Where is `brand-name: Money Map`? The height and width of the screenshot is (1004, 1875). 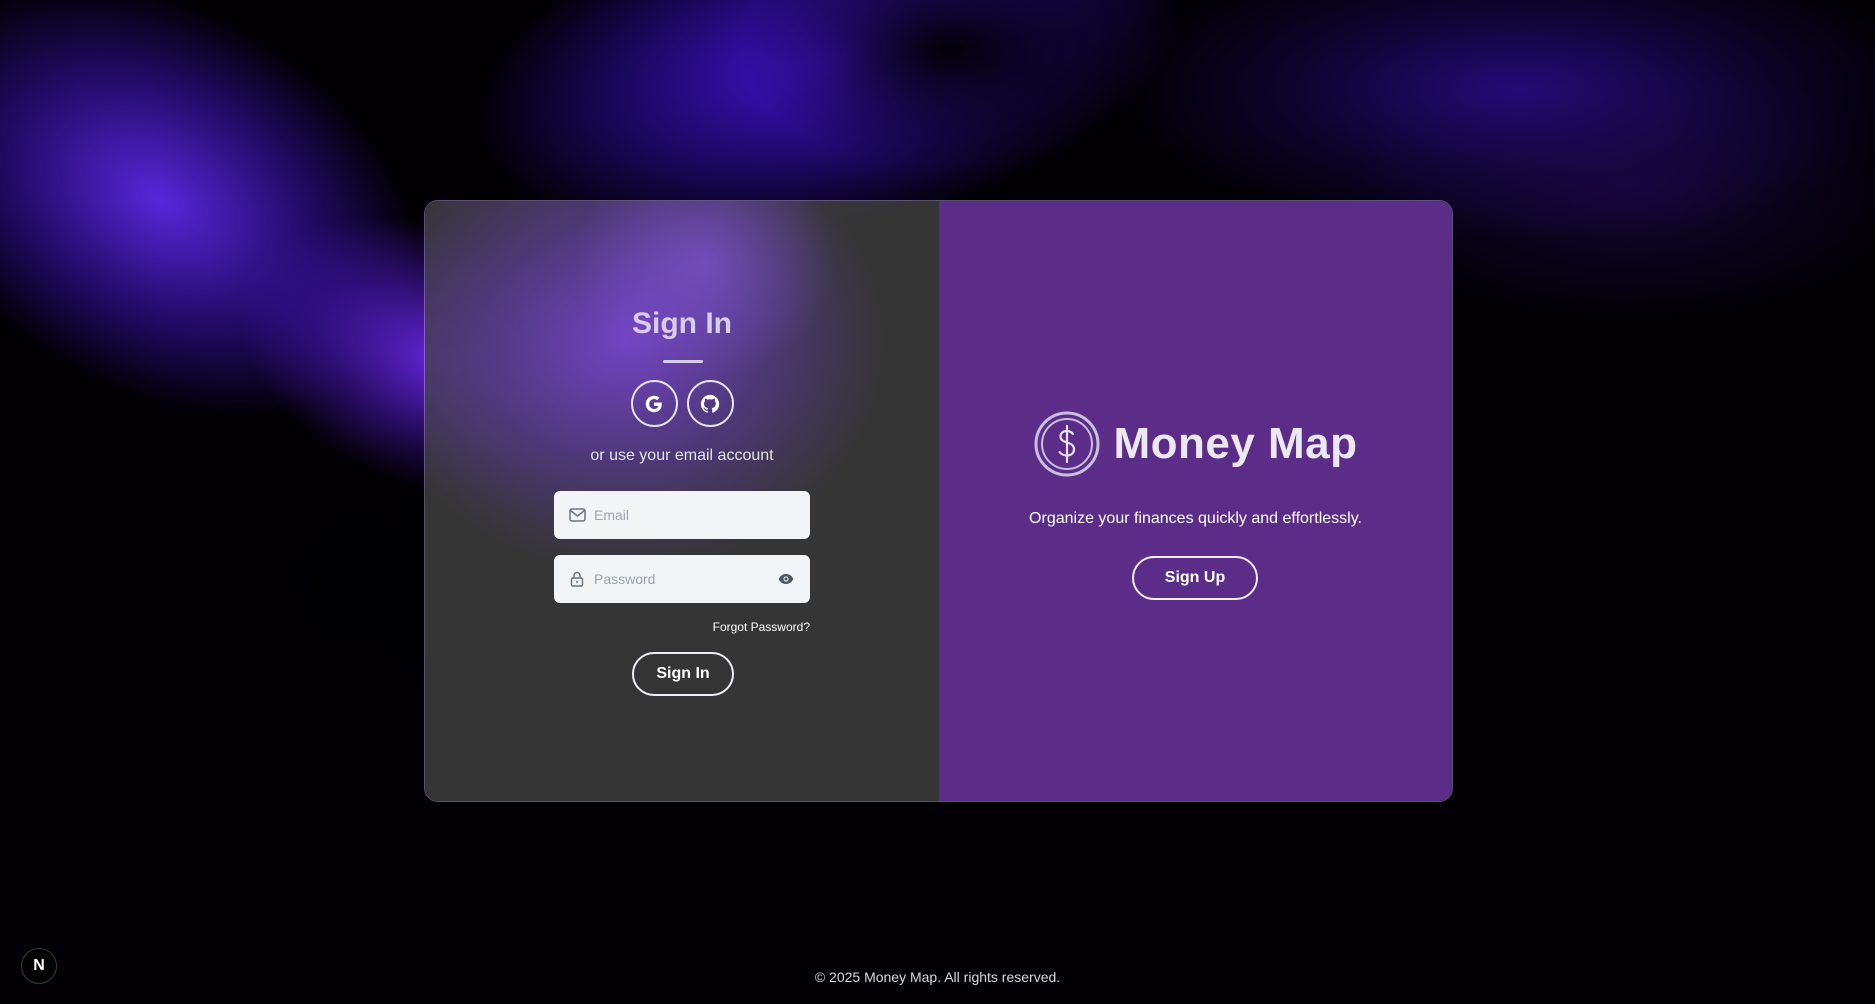 brand-name: Money Map is located at coordinates (1235, 443).